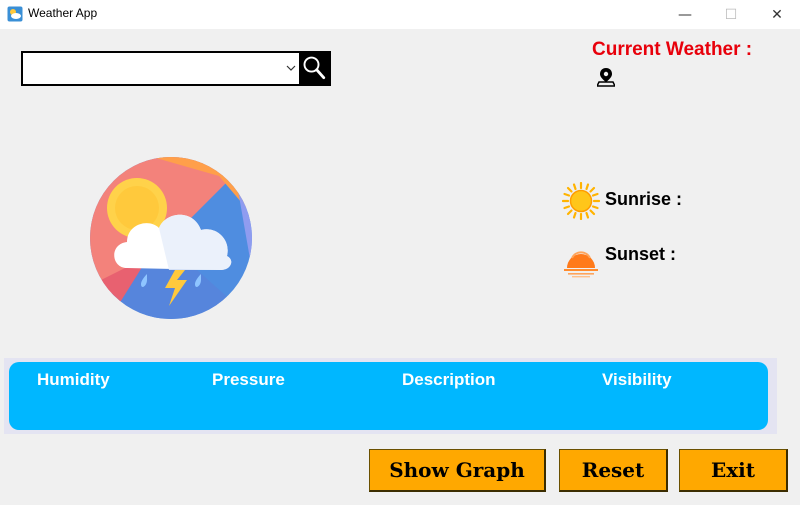 This screenshot has height=505, width=800. What do you see at coordinates (291, 68) in the screenshot?
I see `chevron-down-icon` at bounding box center [291, 68].